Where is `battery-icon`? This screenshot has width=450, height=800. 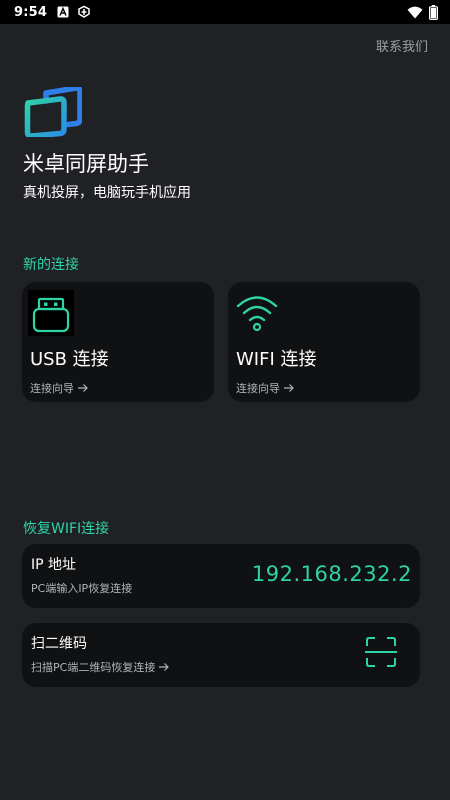 battery-icon is located at coordinates (433, 12).